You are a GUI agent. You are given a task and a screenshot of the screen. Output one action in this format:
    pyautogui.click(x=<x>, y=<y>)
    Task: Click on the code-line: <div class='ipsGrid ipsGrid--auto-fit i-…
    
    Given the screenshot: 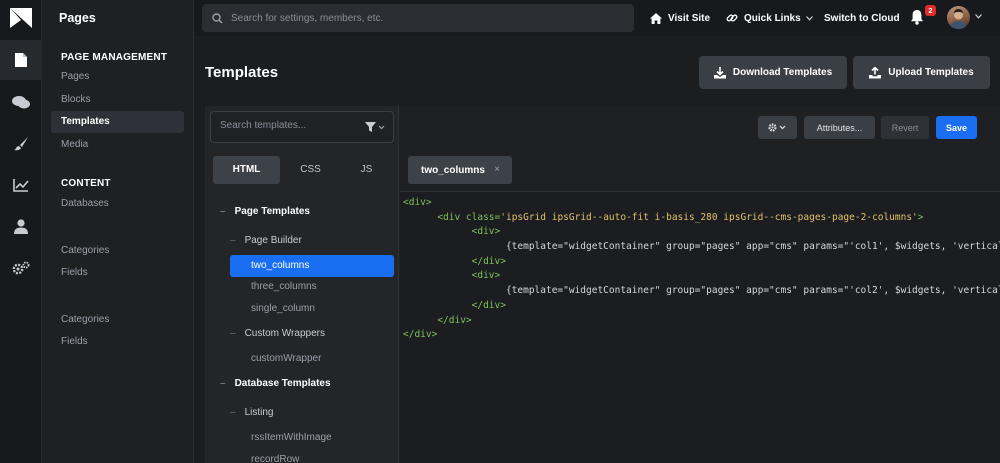 What is the action you would take?
    pyautogui.click(x=700, y=218)
    